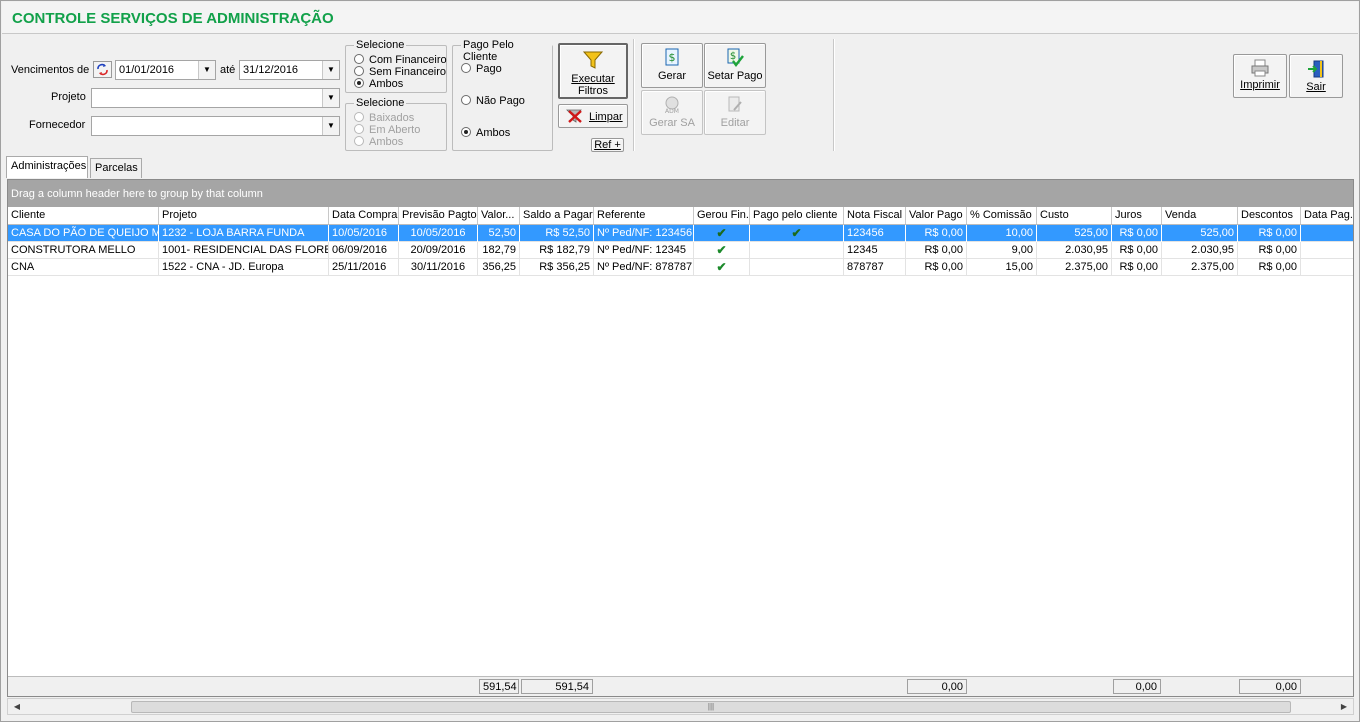 The height and width of the screenshot is (722, 1360). What do you see at coordinates (364, 233) in the screenshot?
I see `cell-data-compra: 10/05/2016` at bounding box center [364, 233].